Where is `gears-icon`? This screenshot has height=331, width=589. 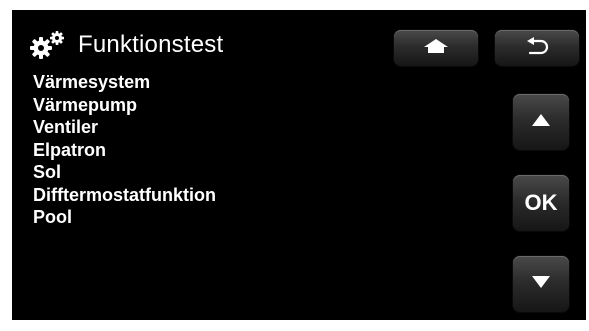
gears-icon is located at coordinates (48, 45).